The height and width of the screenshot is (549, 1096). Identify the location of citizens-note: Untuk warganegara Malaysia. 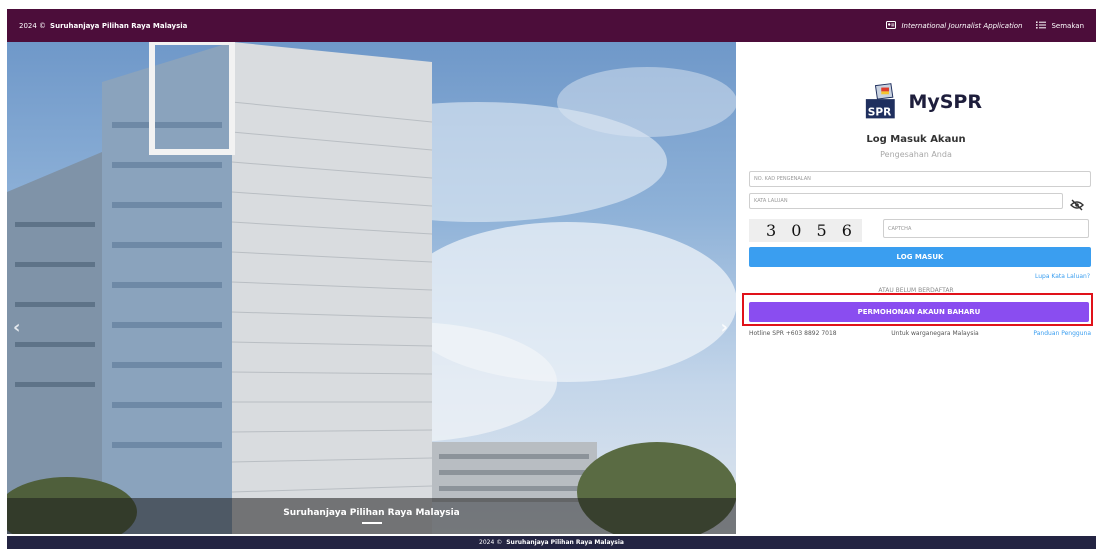
(935, 333).